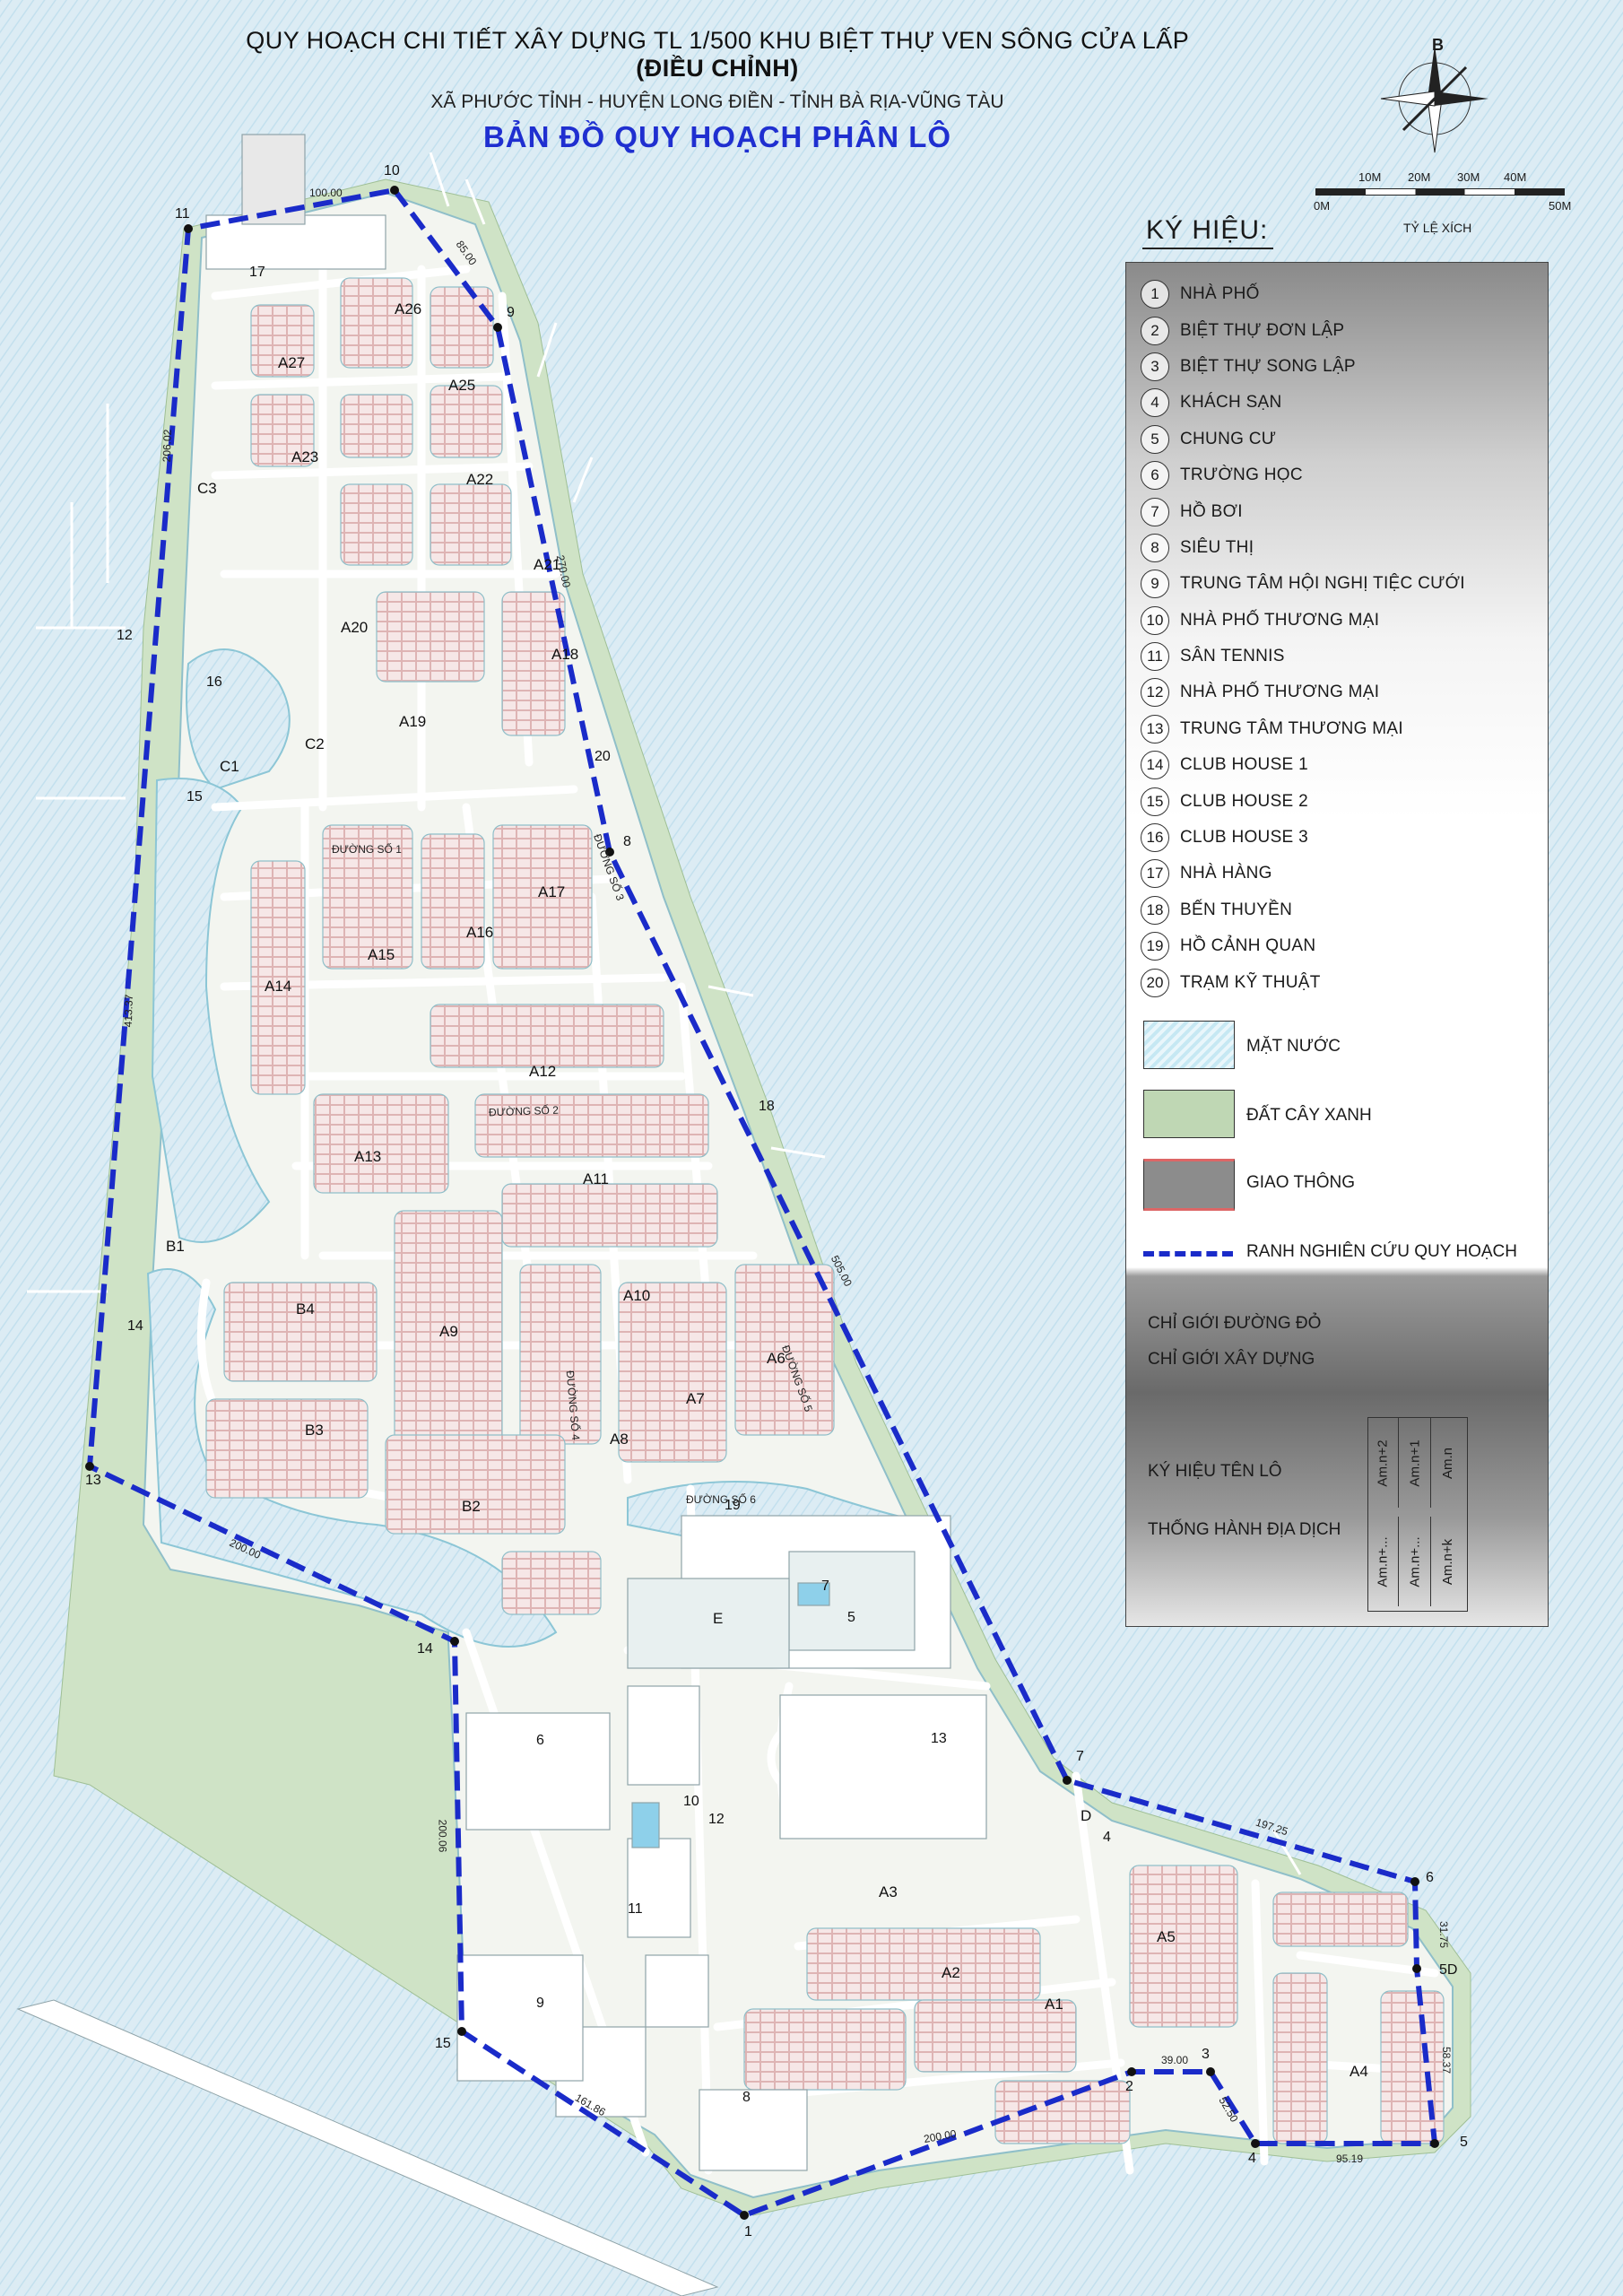 This screenshot has width=1623, height=2296. What do you see at coordinates (1155, 620) in the screenshot?
I see `legend-number-badge: 10` at bounding box center [1155, 620].